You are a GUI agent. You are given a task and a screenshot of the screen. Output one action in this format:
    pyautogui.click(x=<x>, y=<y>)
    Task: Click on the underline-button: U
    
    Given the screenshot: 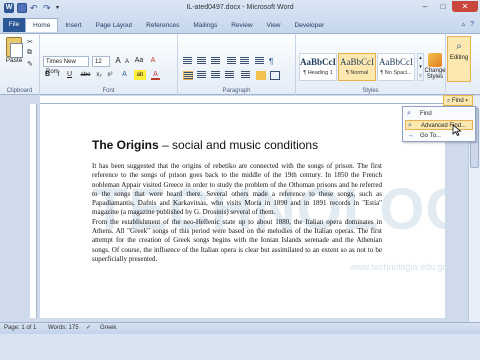 What is the action you would take?
    pyautogui.click(x=69, y=75)
    